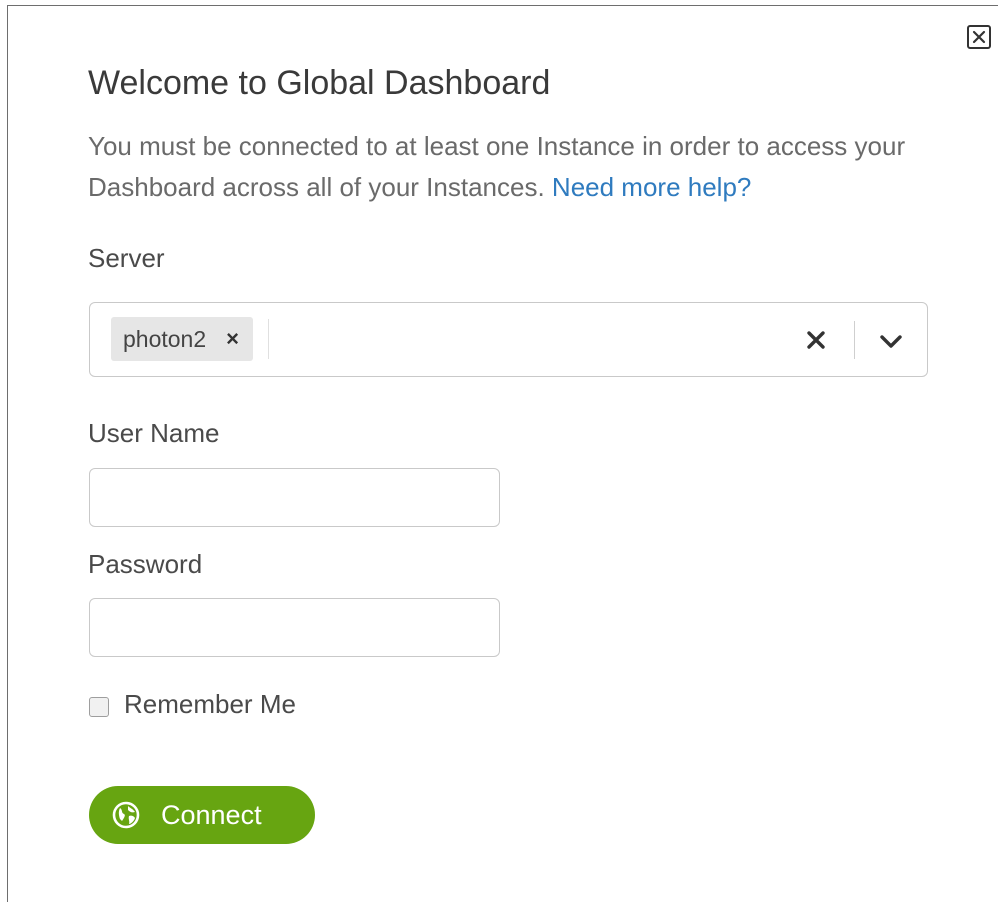 The height and width of the screenshot is (902, 998). I want to click on username-label: User Name, so click(154, 433).